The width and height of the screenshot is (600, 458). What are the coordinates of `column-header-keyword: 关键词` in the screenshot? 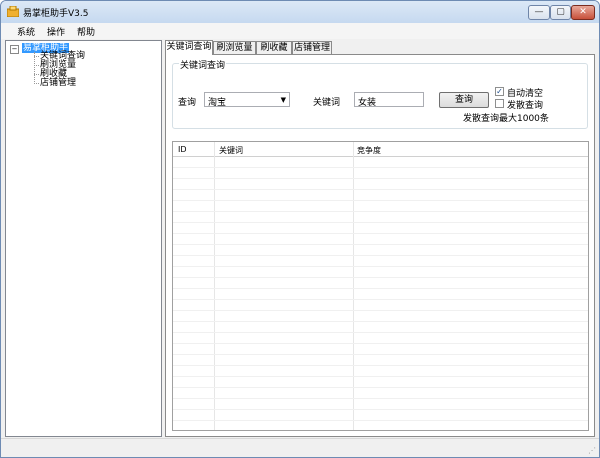 It's located at (231, 150).